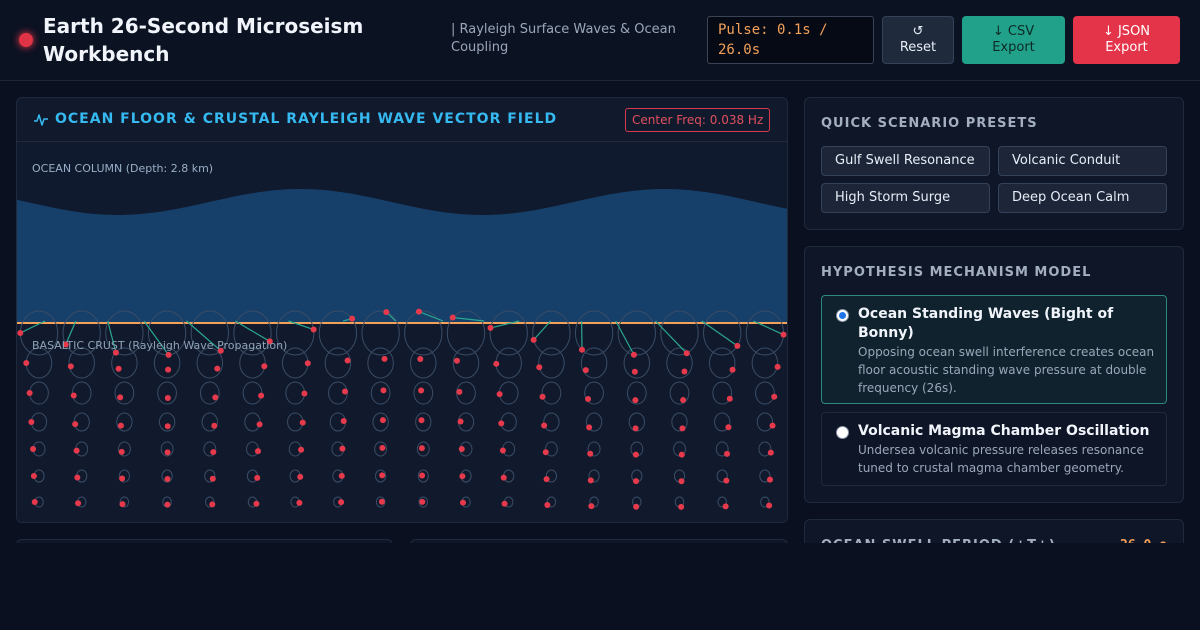 This screenshot has height=630, width=1200. I want to click on radio-selected, so click(842, 315).